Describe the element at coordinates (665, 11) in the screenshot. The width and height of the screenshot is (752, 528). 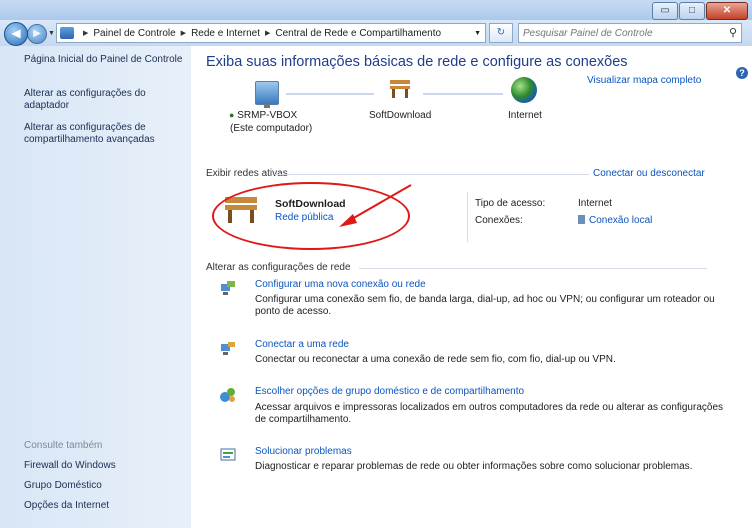
I see `minimize-button: ▭` at that location.